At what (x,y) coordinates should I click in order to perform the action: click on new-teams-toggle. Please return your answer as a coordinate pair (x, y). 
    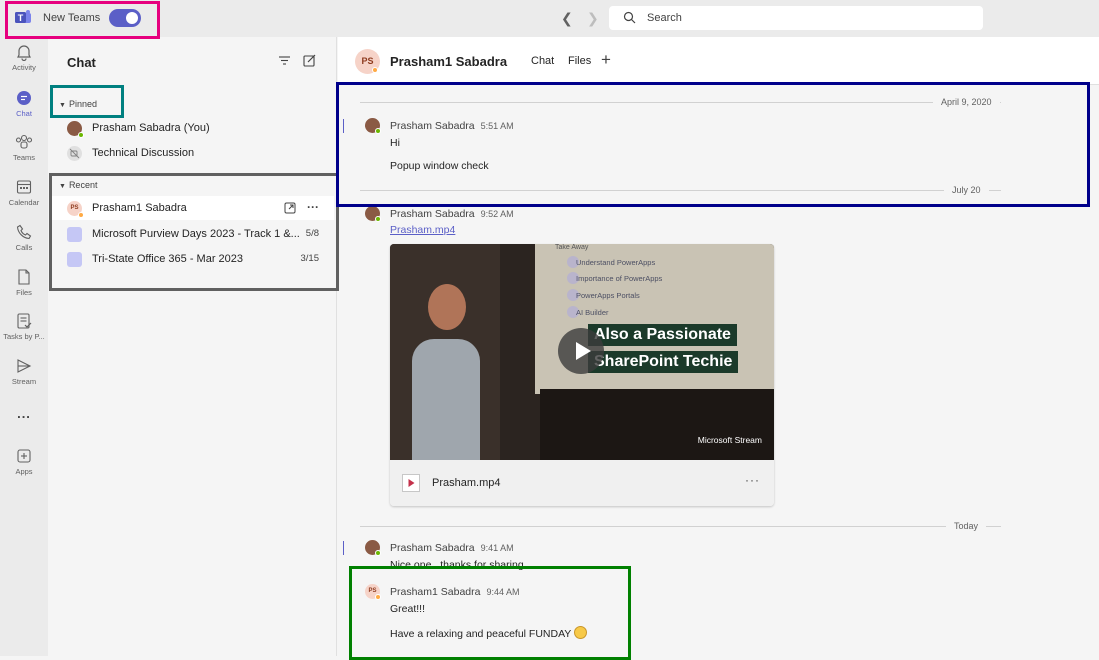
    Looking at the image, I should click on (125, 18).